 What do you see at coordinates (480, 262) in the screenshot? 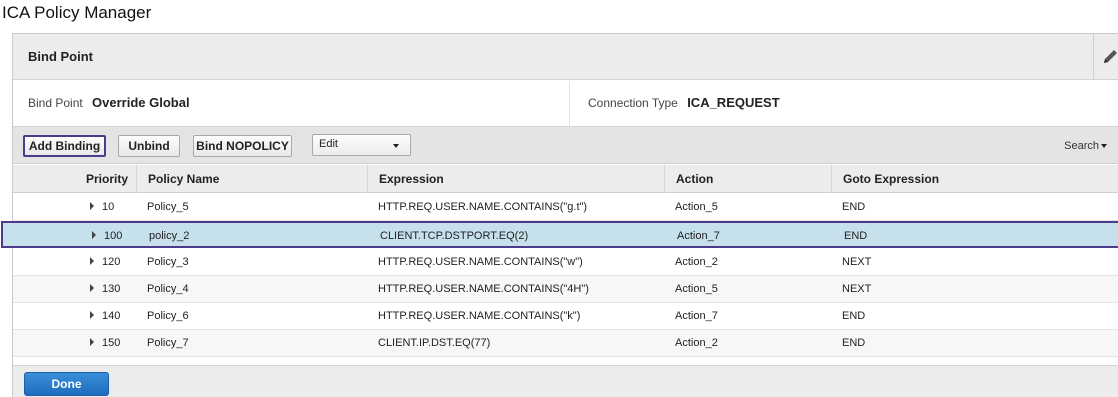
I see `expression-cell: HTTP.REQ.USER.NAME.CONTAINS("w")` at bounding box center [480, 262].